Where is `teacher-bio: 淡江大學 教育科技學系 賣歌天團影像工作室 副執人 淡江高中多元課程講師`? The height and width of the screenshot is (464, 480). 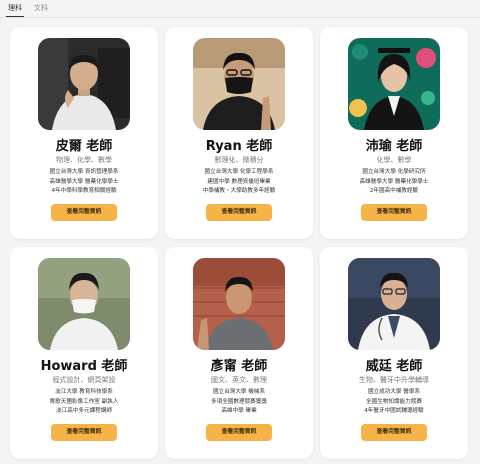
teacher-bio: 淡江大學 教育科技學系 賣歌天團影像工作室 副執人 淡江高中多元課程講師 is located at coordinates (84, 402).